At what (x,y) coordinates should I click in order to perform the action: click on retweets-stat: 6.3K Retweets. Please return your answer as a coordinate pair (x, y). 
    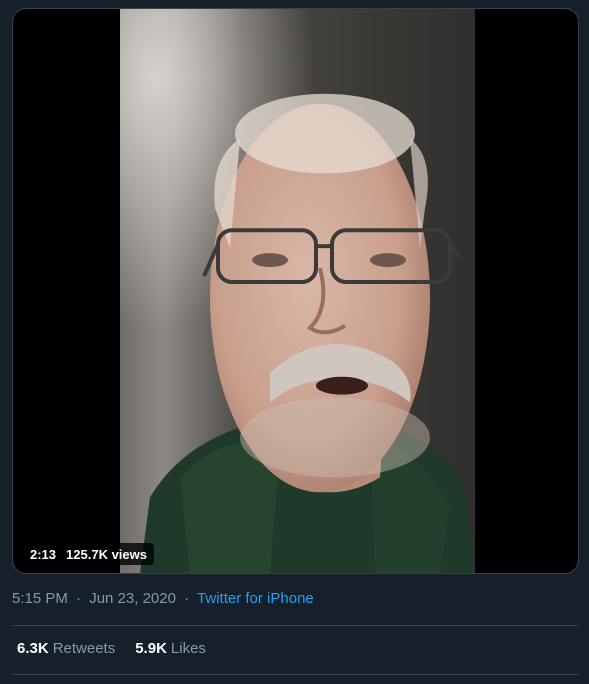
    Looking at the image, I should click on (66, 648).